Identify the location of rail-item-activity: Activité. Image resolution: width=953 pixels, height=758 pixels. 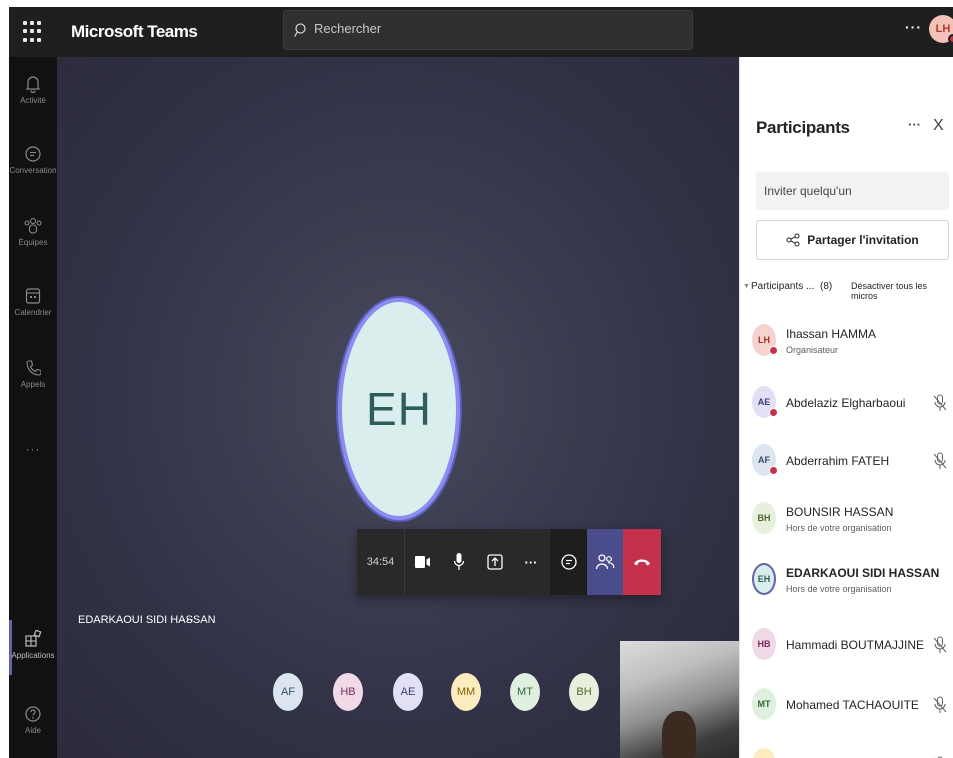
(33, 90).